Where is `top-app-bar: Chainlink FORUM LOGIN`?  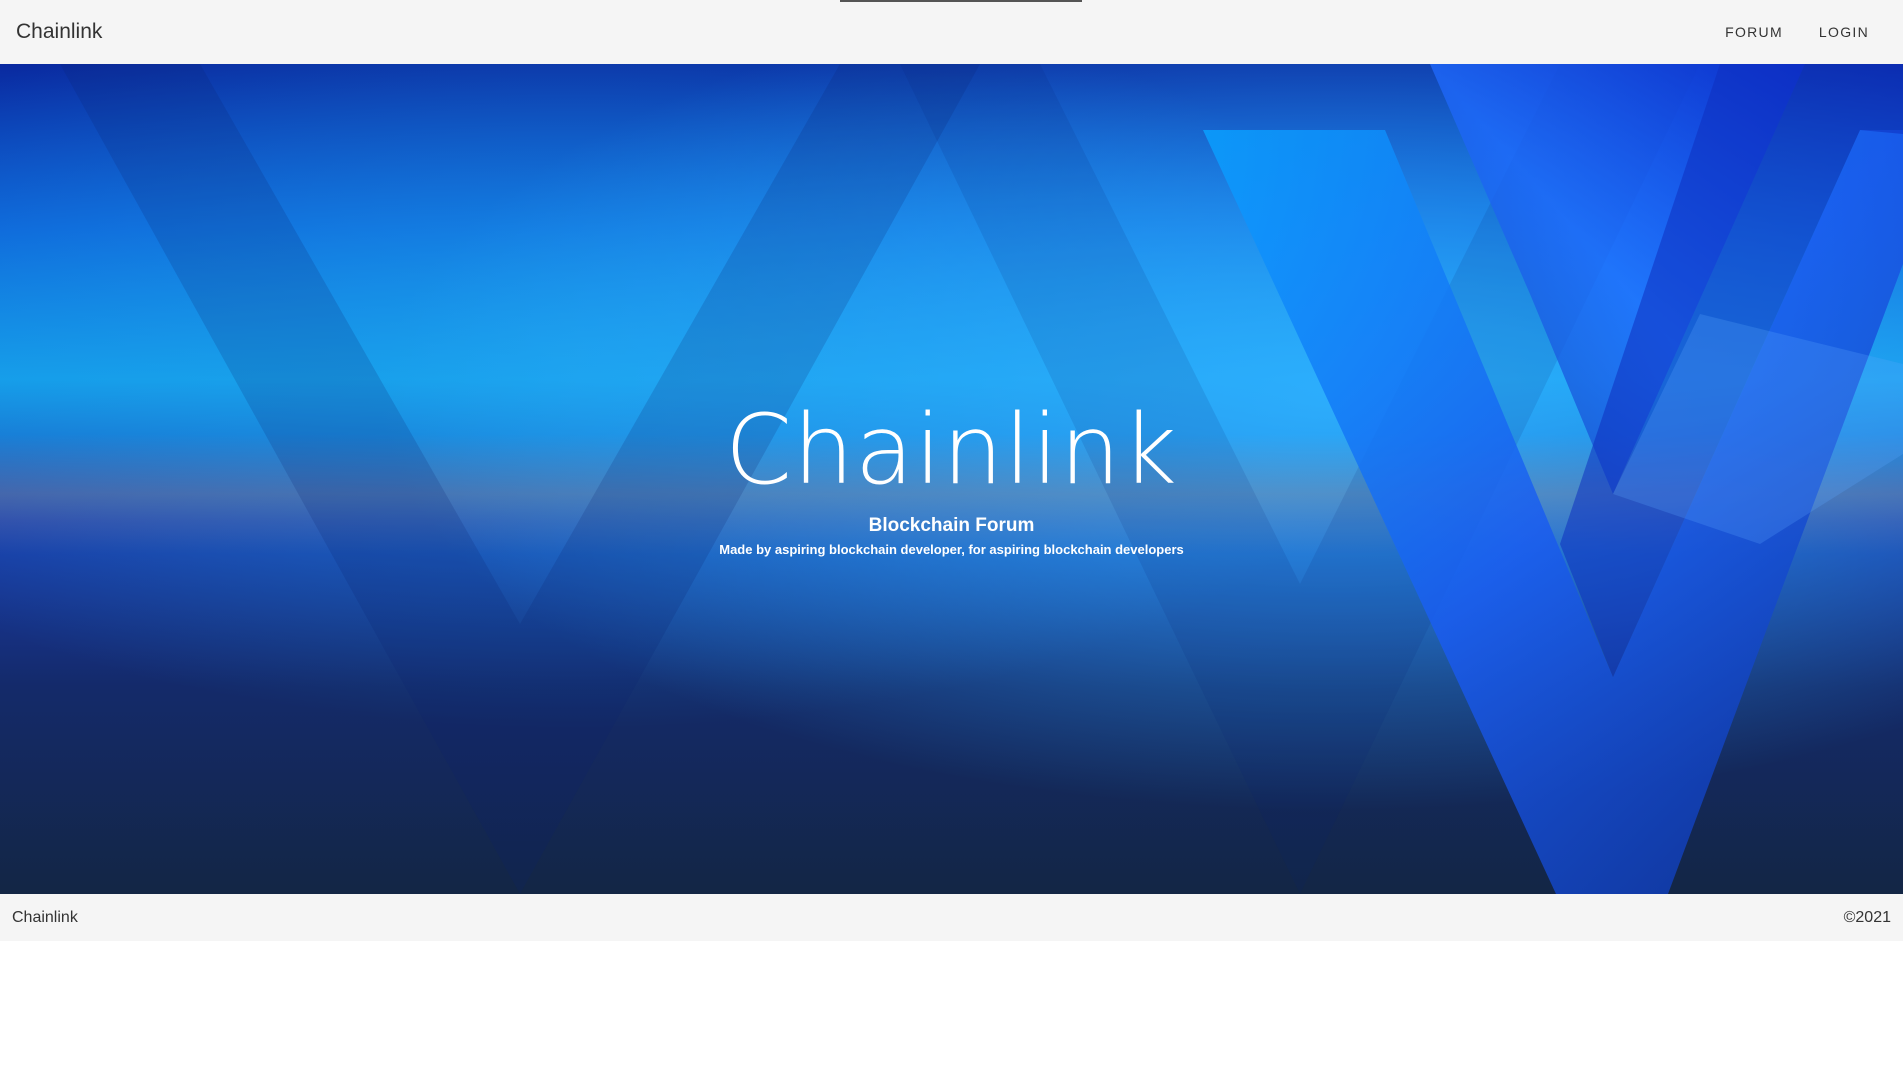 top-app-bar: Chainlink FORUM LOGIN is located at coordinates (951, 32).